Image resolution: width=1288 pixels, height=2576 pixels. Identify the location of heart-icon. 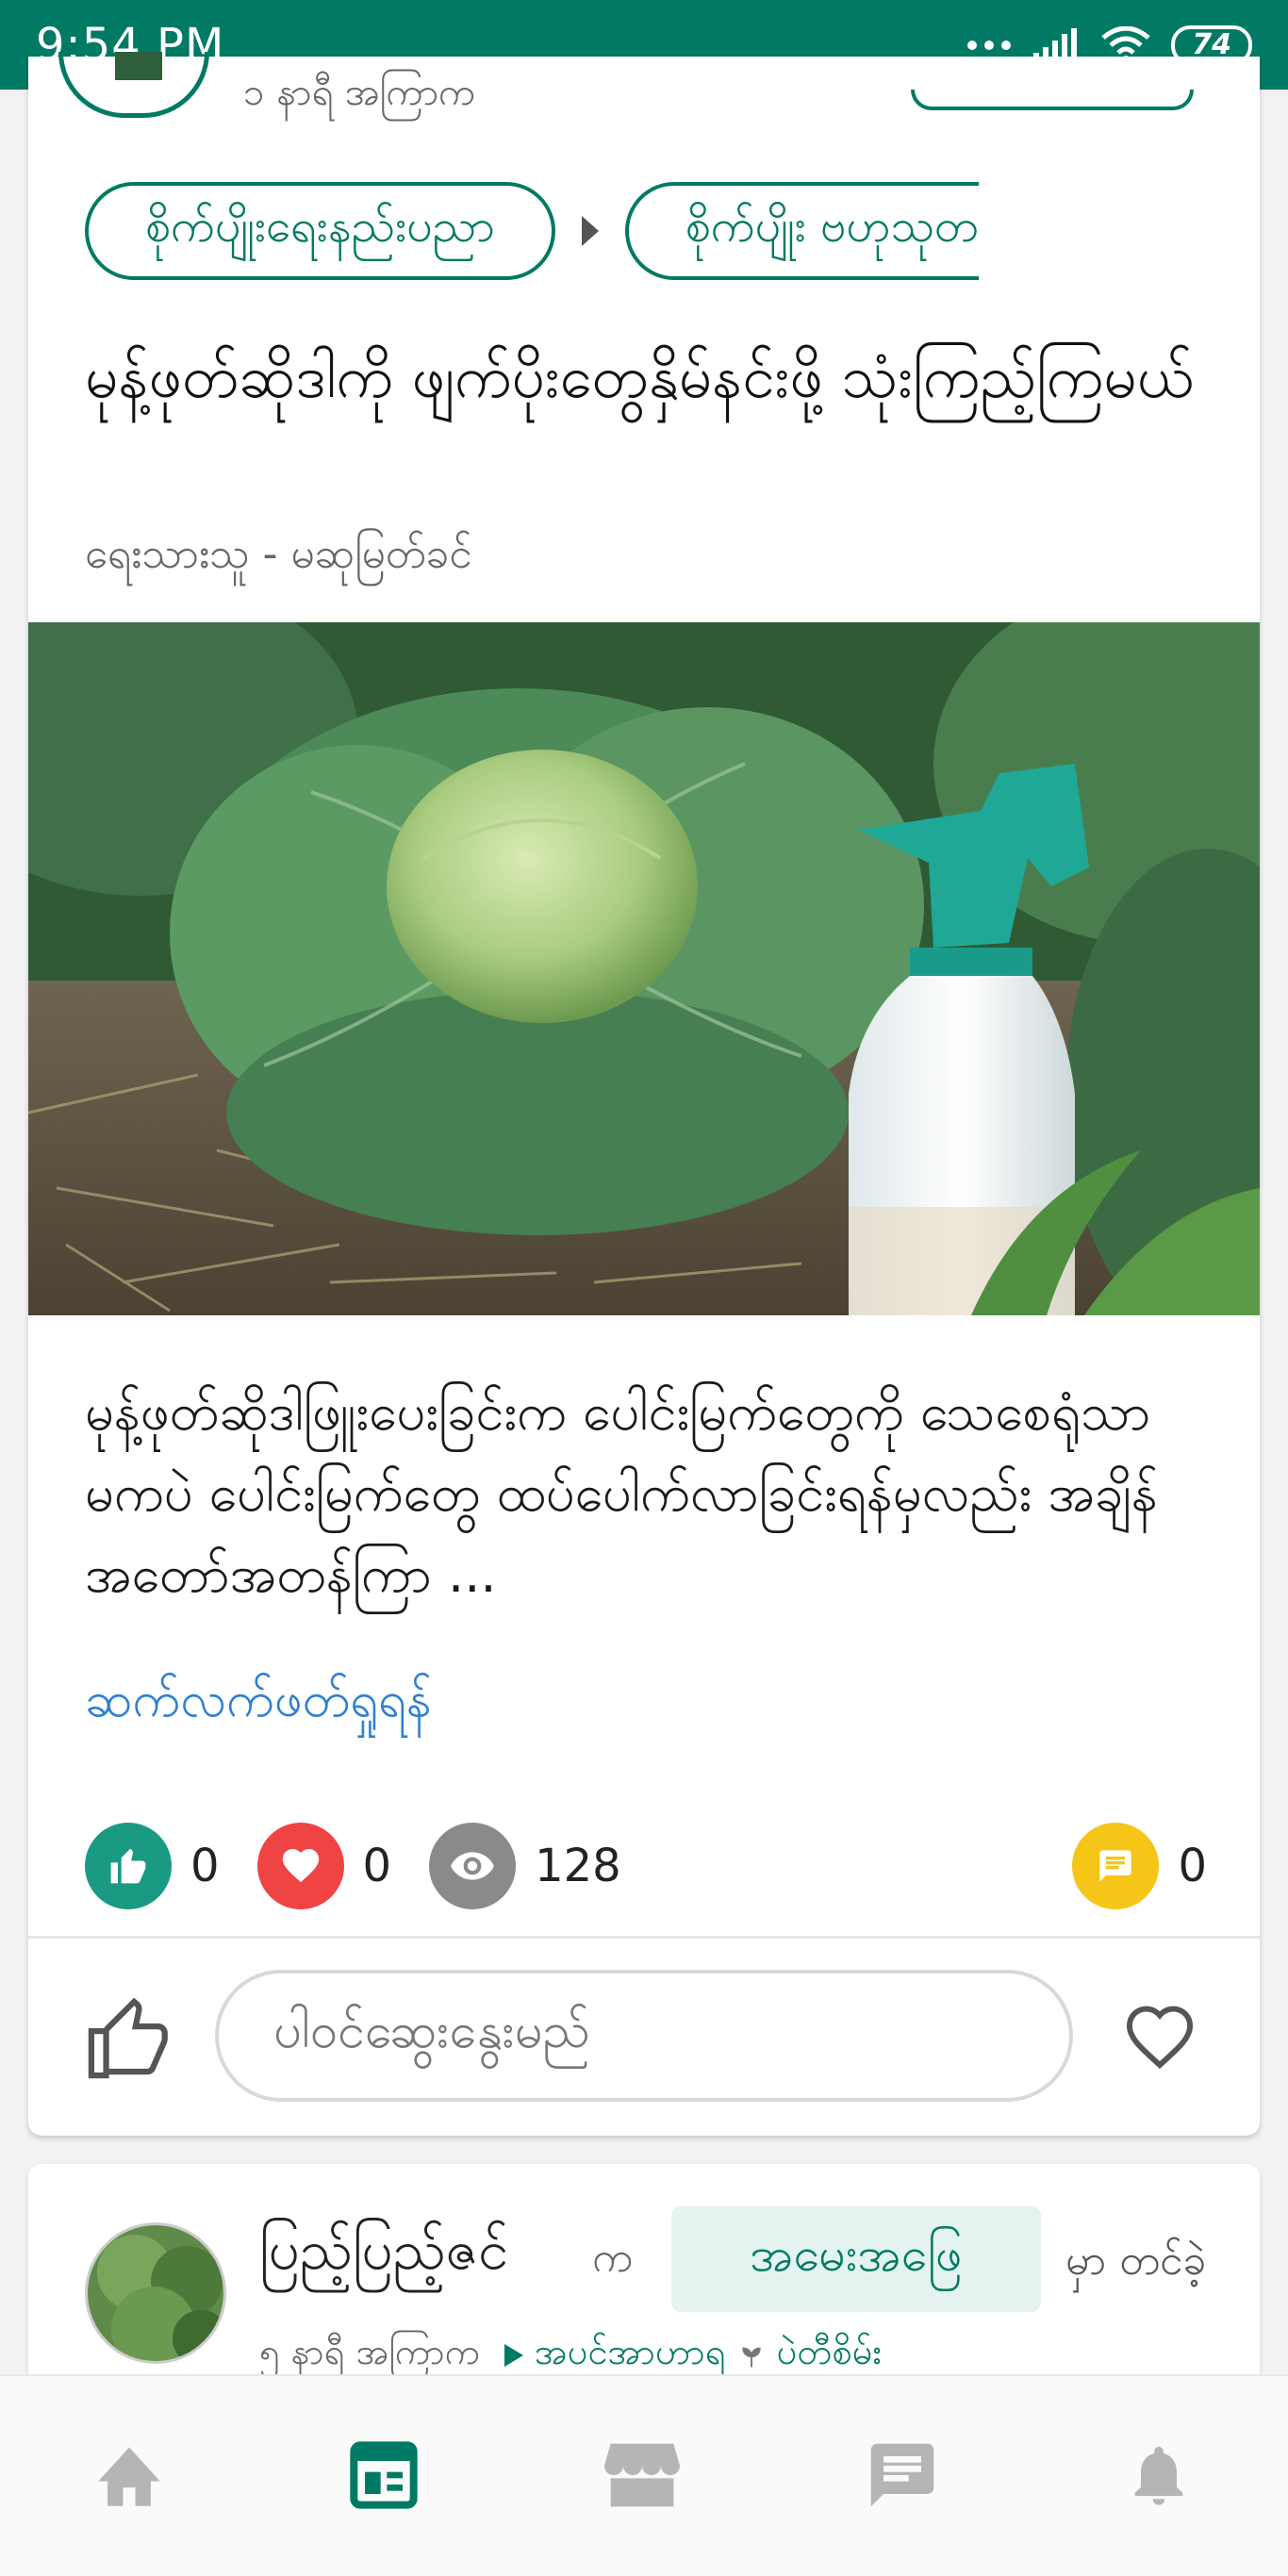
(300, 1866).